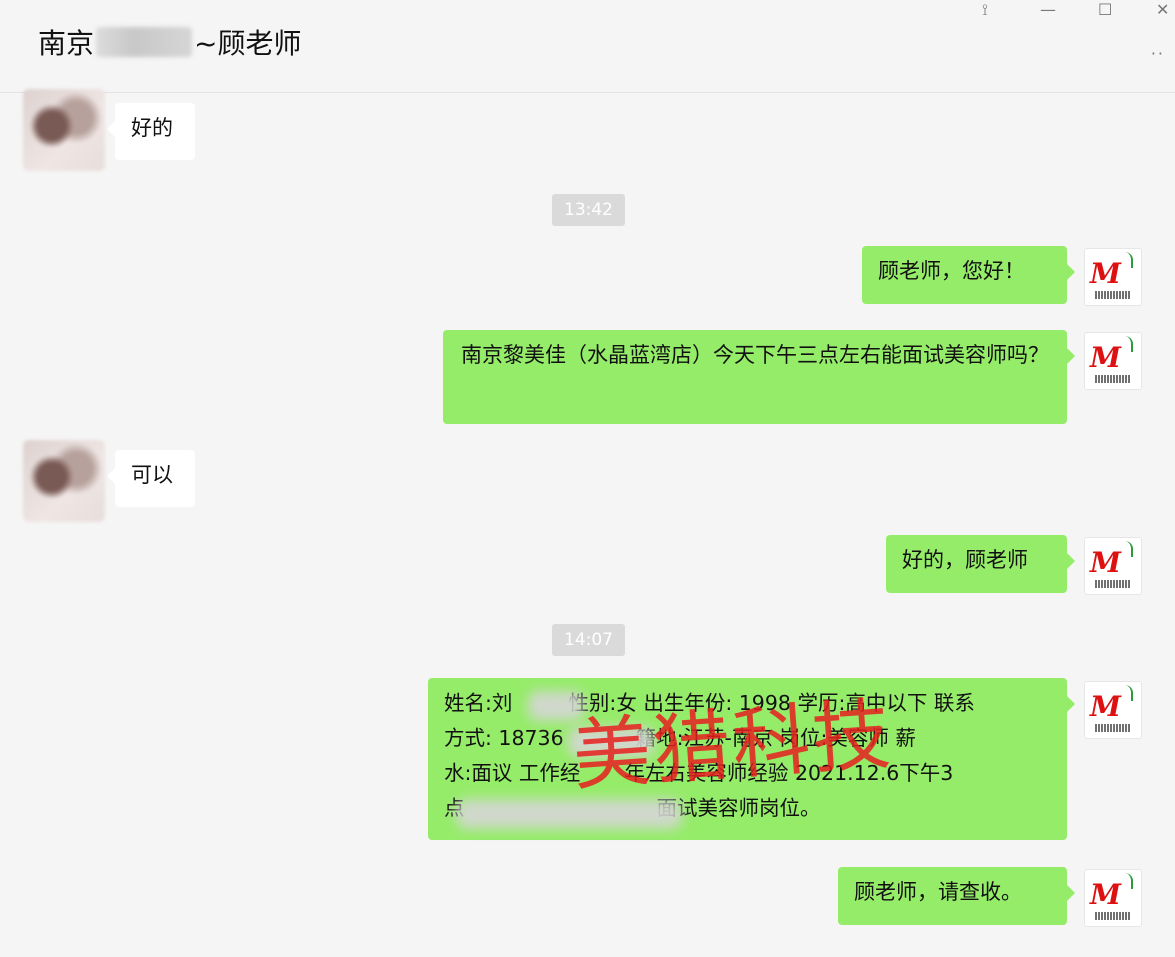  Describe the element at coordinates (587, 46) in the screenshot. I see `title-bar: 南京 ~顾老师 ⟟ — ☐ ✕ ··` at that location.